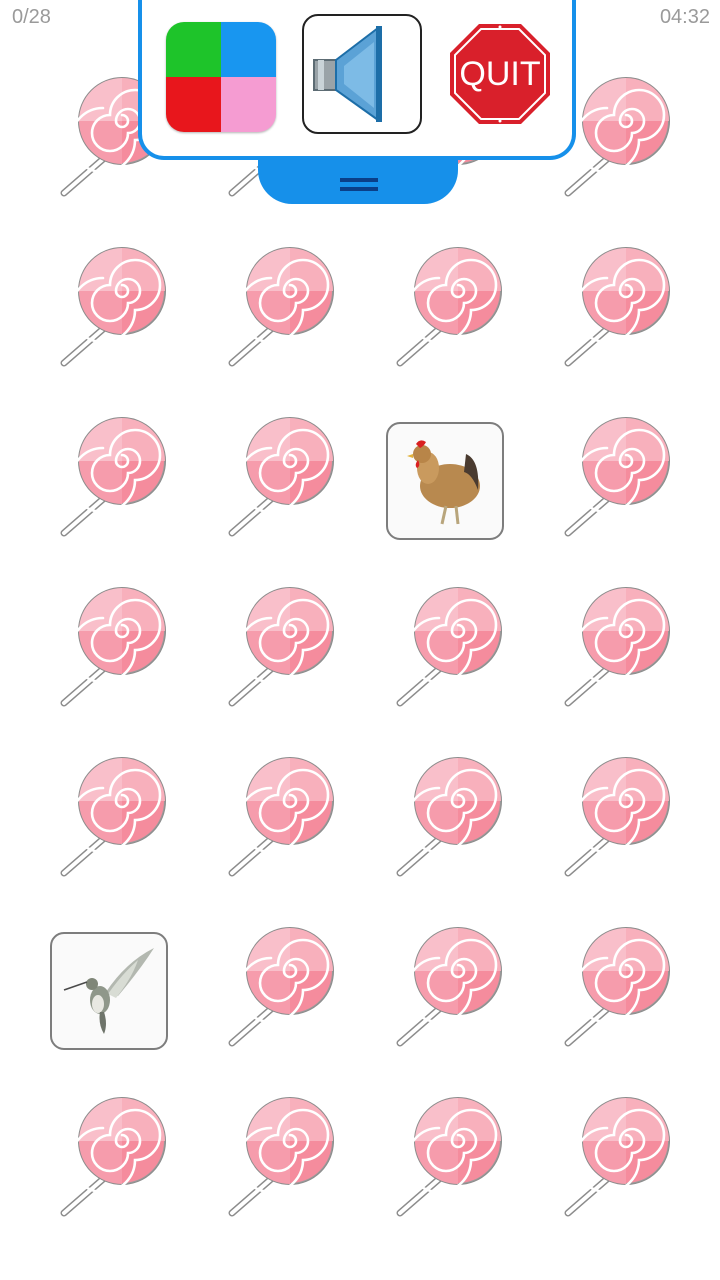 The height and width of the screenshot is (1280, 720). I want to click on menu-grip-icon, so click(359, 187).